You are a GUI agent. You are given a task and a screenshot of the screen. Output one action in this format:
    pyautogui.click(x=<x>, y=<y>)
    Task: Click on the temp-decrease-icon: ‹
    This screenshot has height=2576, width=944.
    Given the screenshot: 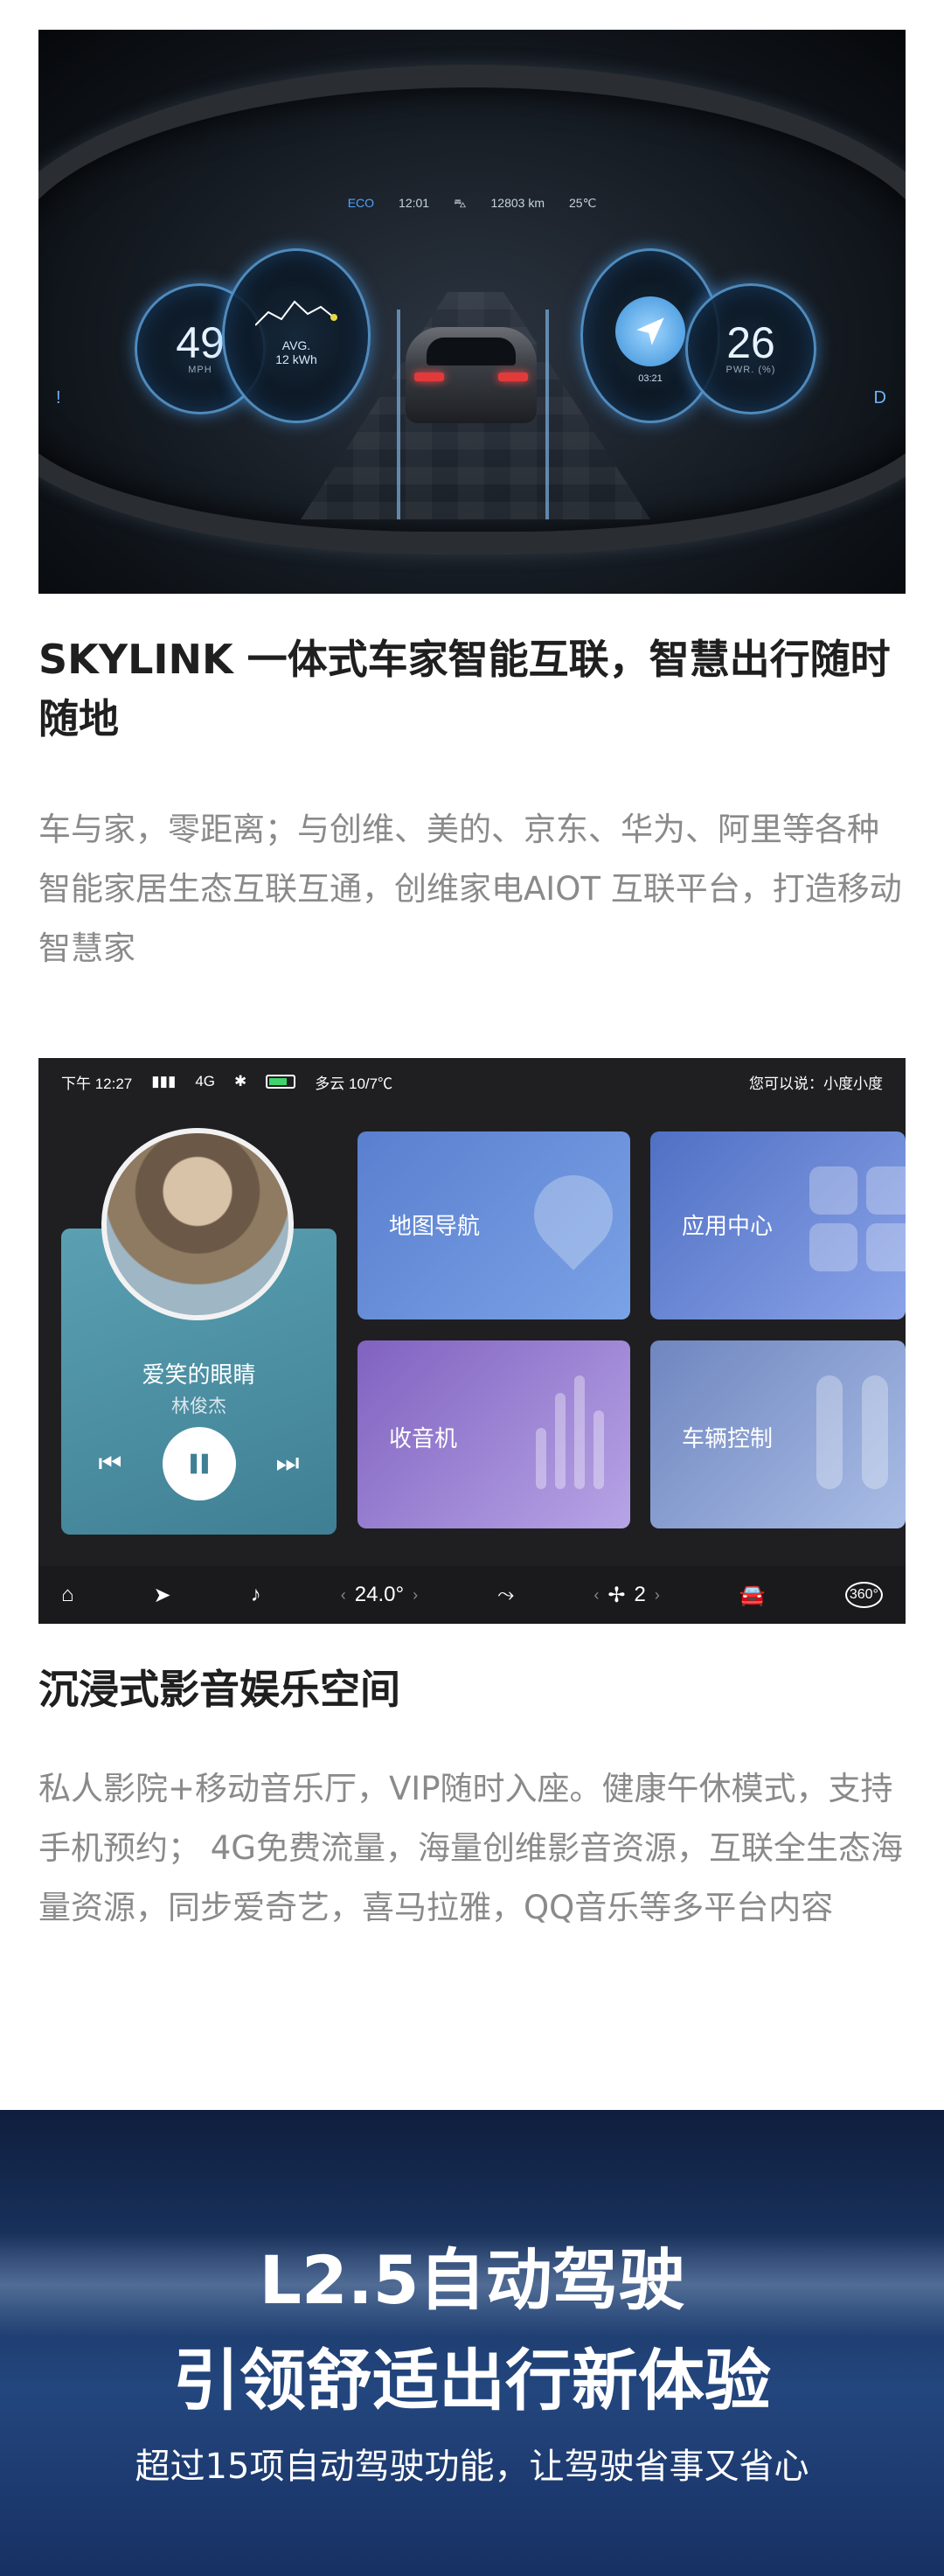 What is the action you would take?
    pyautogui.click(x=344, y=1595)
    